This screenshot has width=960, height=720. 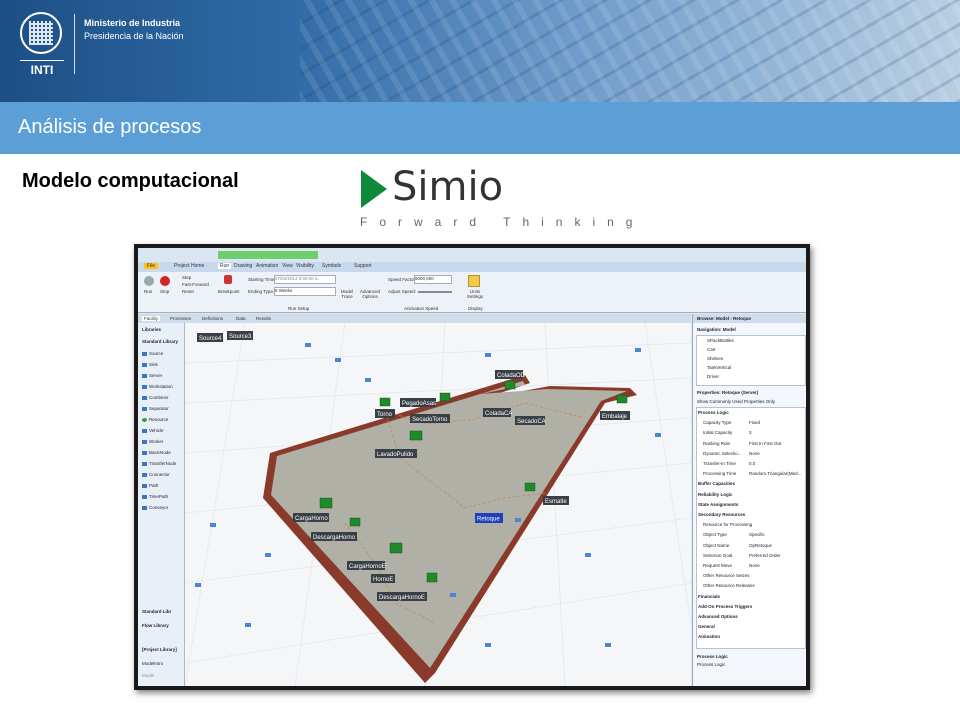 What do you see at coordinates (159, 463) in the screenshot?
I see `library-item-transfernode: TransferNode` at bounding box center [159, 463].